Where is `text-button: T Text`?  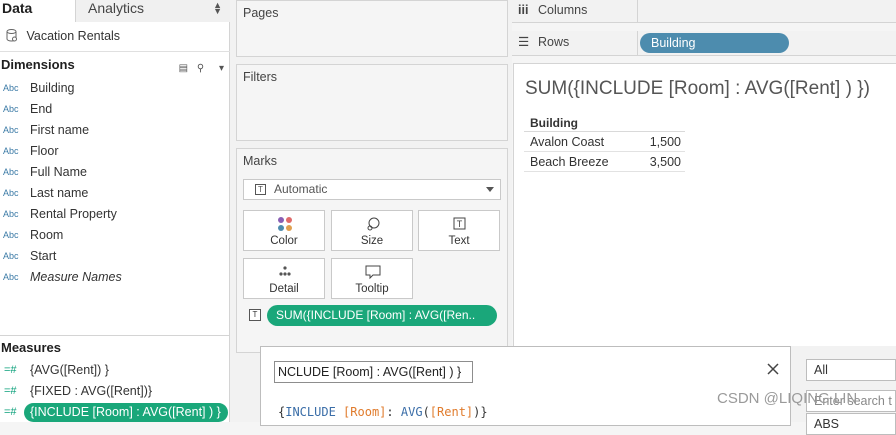
text-button: T Text is located at coordinates (459, 230).